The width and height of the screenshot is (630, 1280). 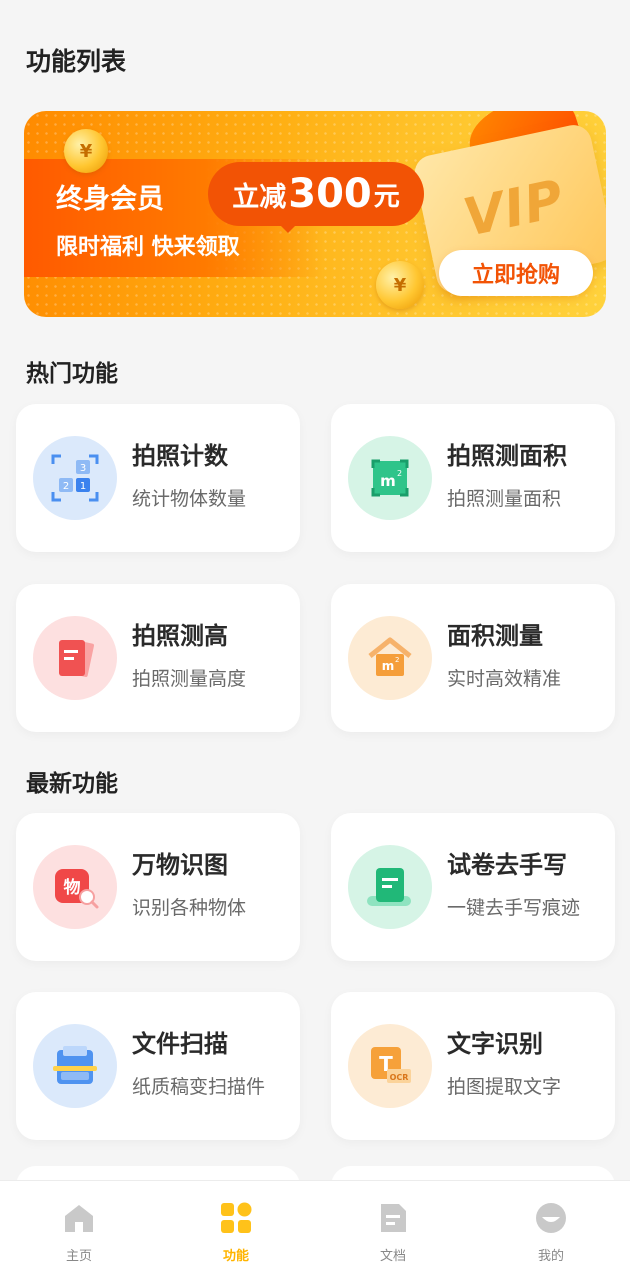 What do you see at coordinates (473, 478) in the screenshot?
I see `feature-card-photo-area: m 2 拍照测面积 拍照测量面积` at bounding box center [473, 478].